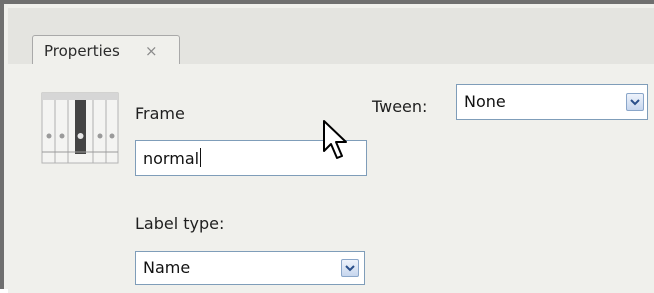 The image size is (654, 293). What do you see at coordinates (552, 102) in the screenshot?
I see `tween-select: None` at bounding box center [552, 102].